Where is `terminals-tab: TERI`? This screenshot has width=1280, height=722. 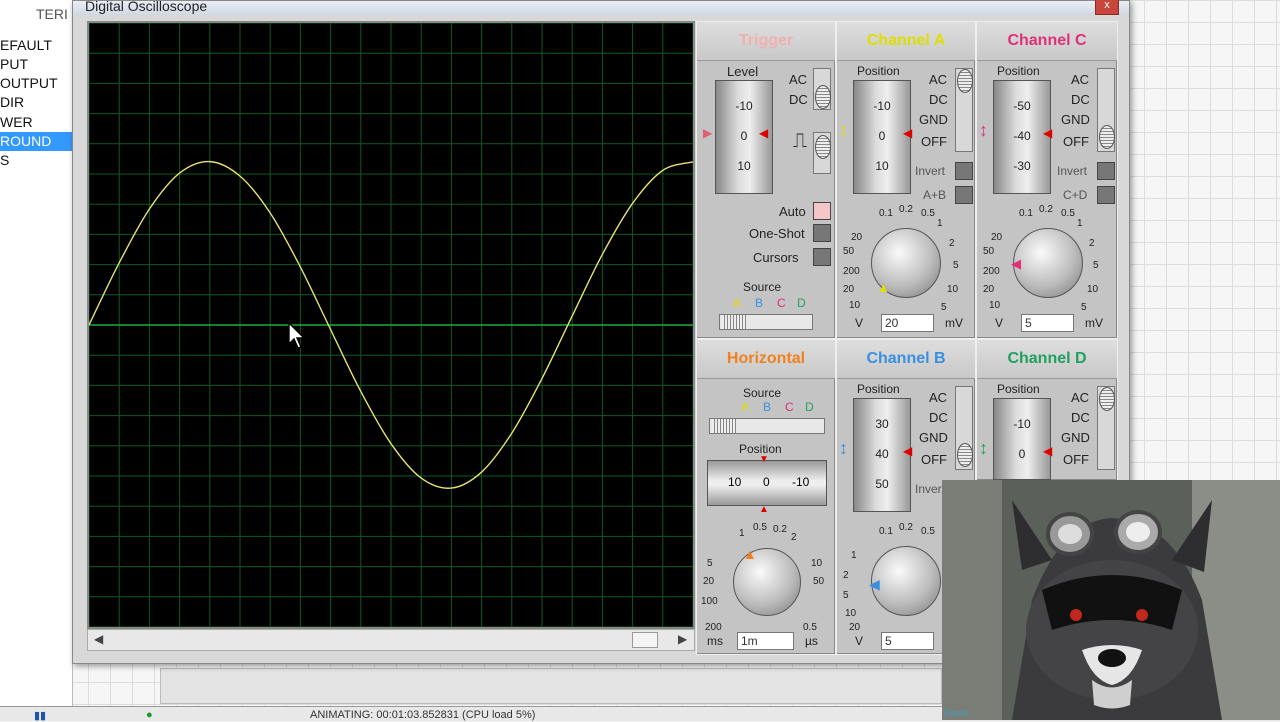
terminals-tab: TERI is located at coordinates (52, 14).